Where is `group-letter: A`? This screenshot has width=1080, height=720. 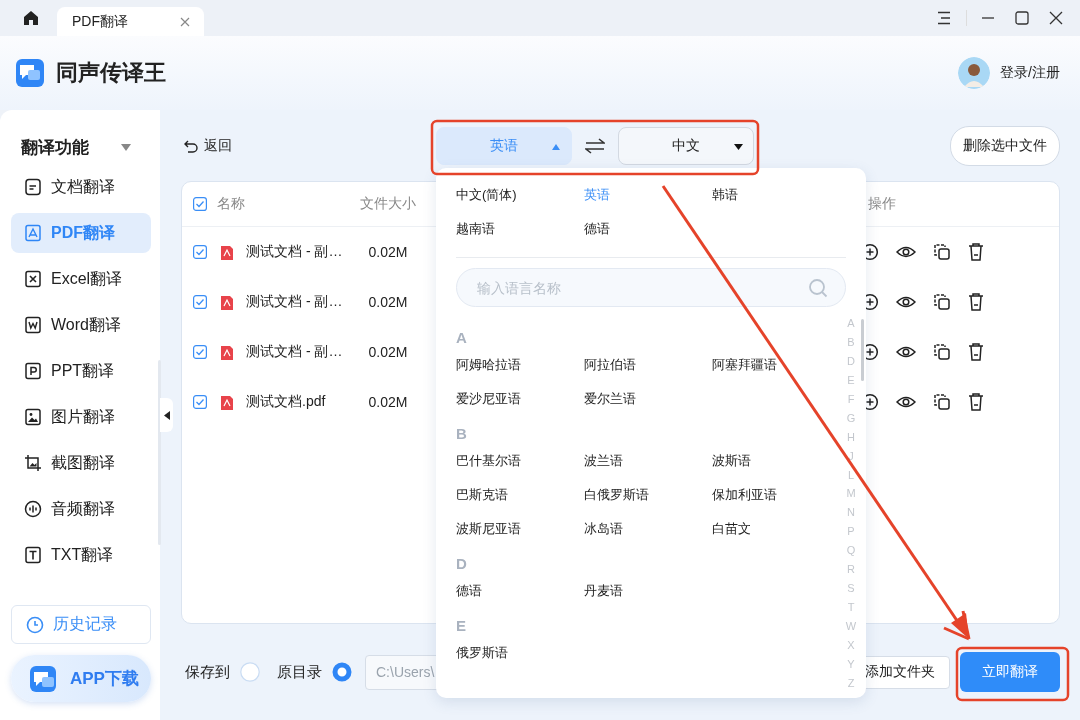
group-letter: A is located at coordinates (461, 338).